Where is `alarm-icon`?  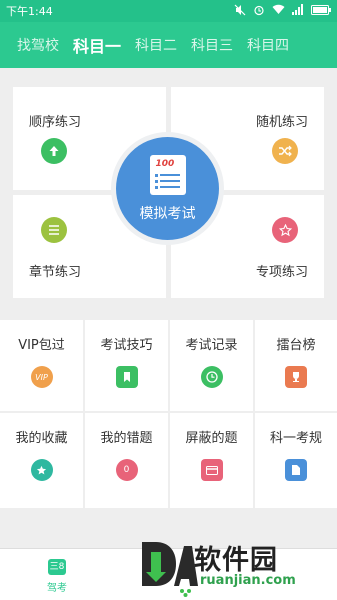 alarm-icon is located at coordinates (259, 11).